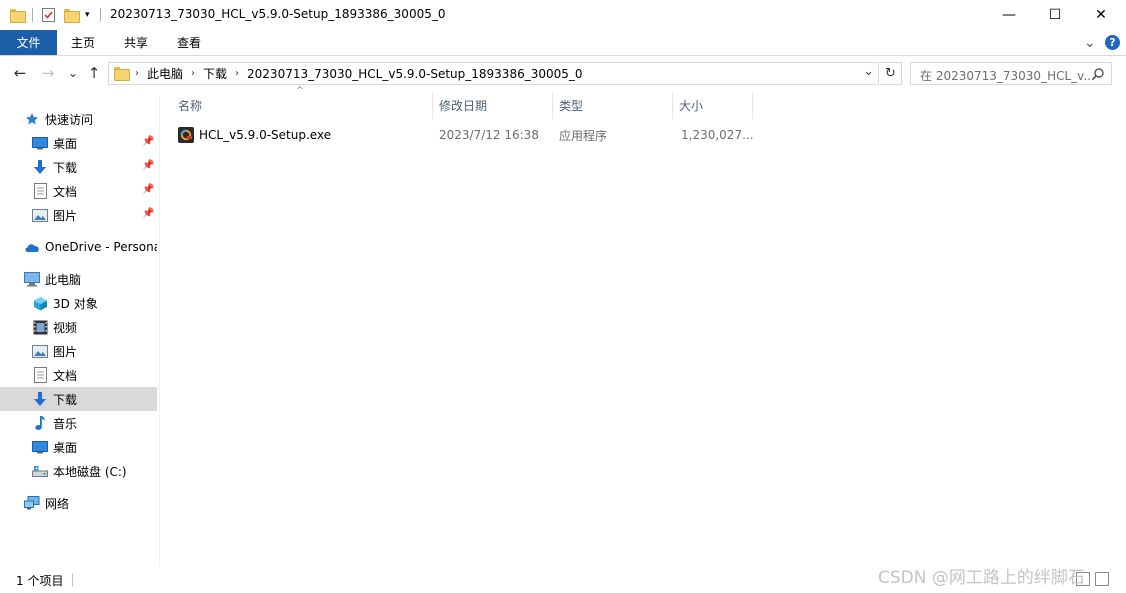  Describe the element at coordinates (48, 15) in the screenshot. I see `properties-icon` at that location.